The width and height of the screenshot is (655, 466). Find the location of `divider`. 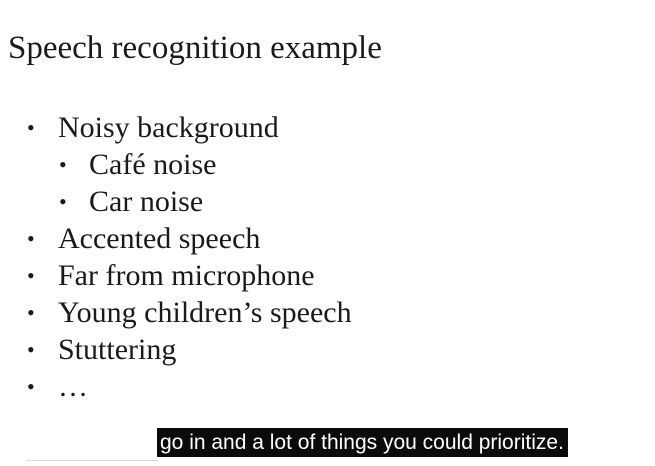

divider is located at coordinates (92, 460).